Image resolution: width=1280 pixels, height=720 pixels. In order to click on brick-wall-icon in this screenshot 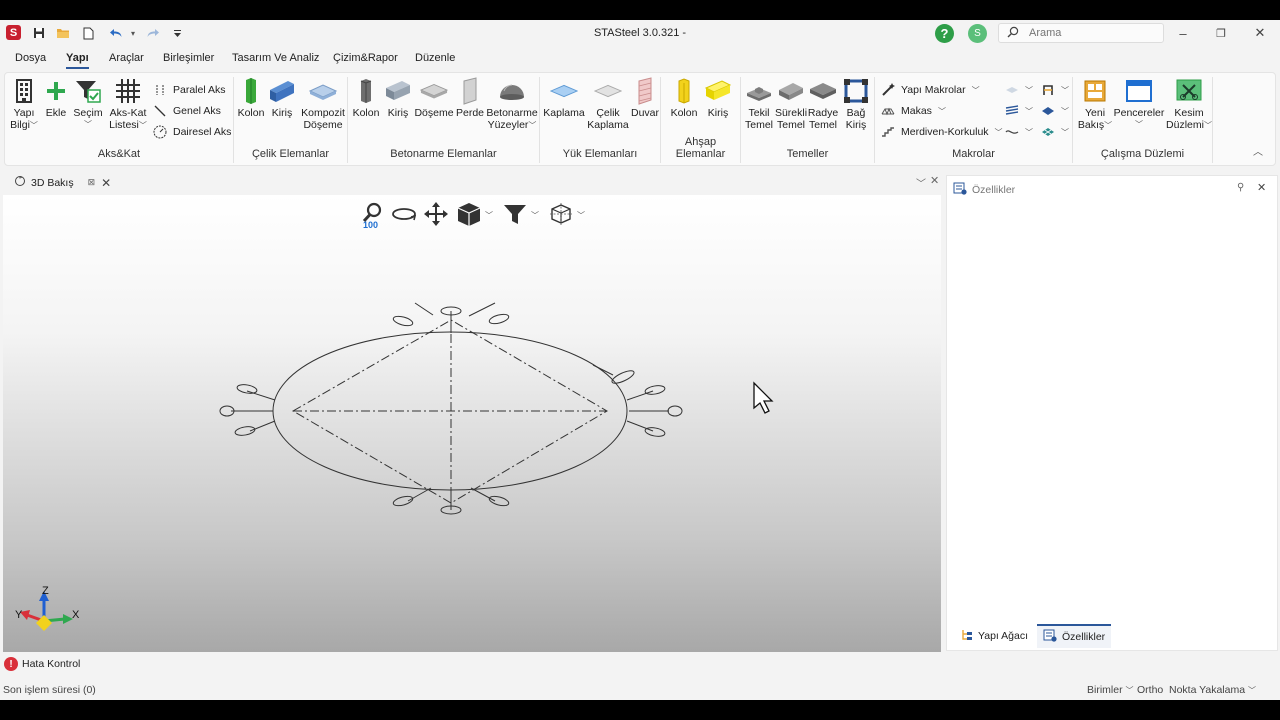, I will do `click(645, 91)`.